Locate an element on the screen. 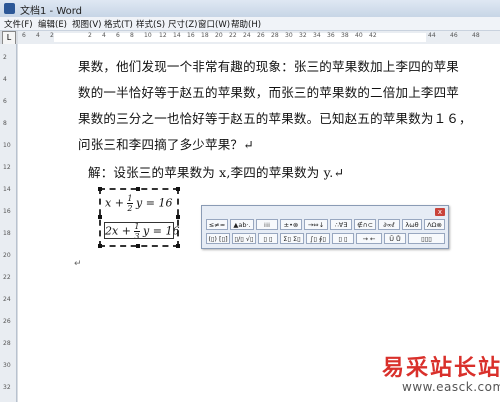 The image size is (500, 402). watermark-url: www.easck.com is located at coordinates (451, 387).